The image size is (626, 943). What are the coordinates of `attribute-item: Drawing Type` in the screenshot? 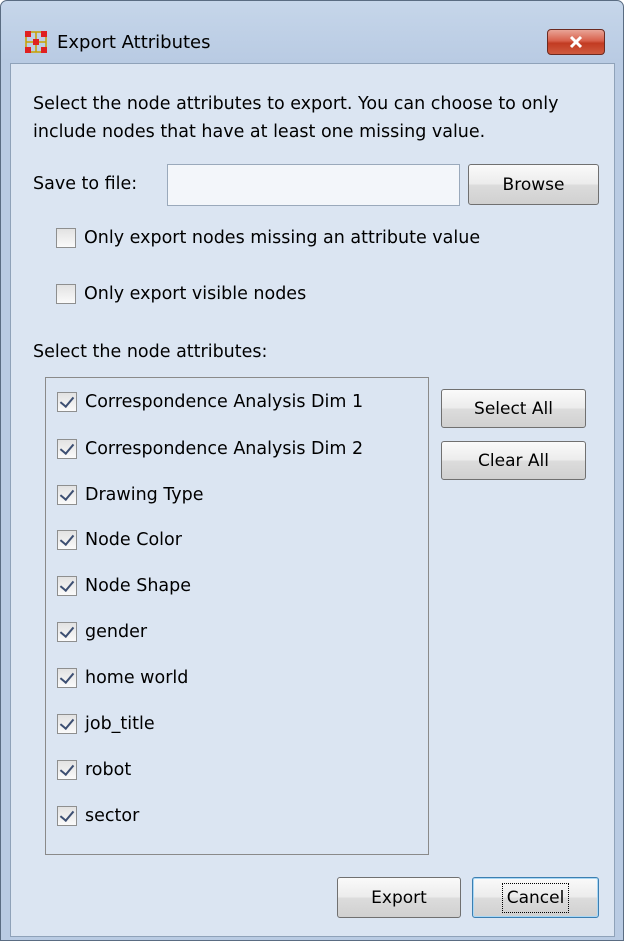 It's located at (130, 495).